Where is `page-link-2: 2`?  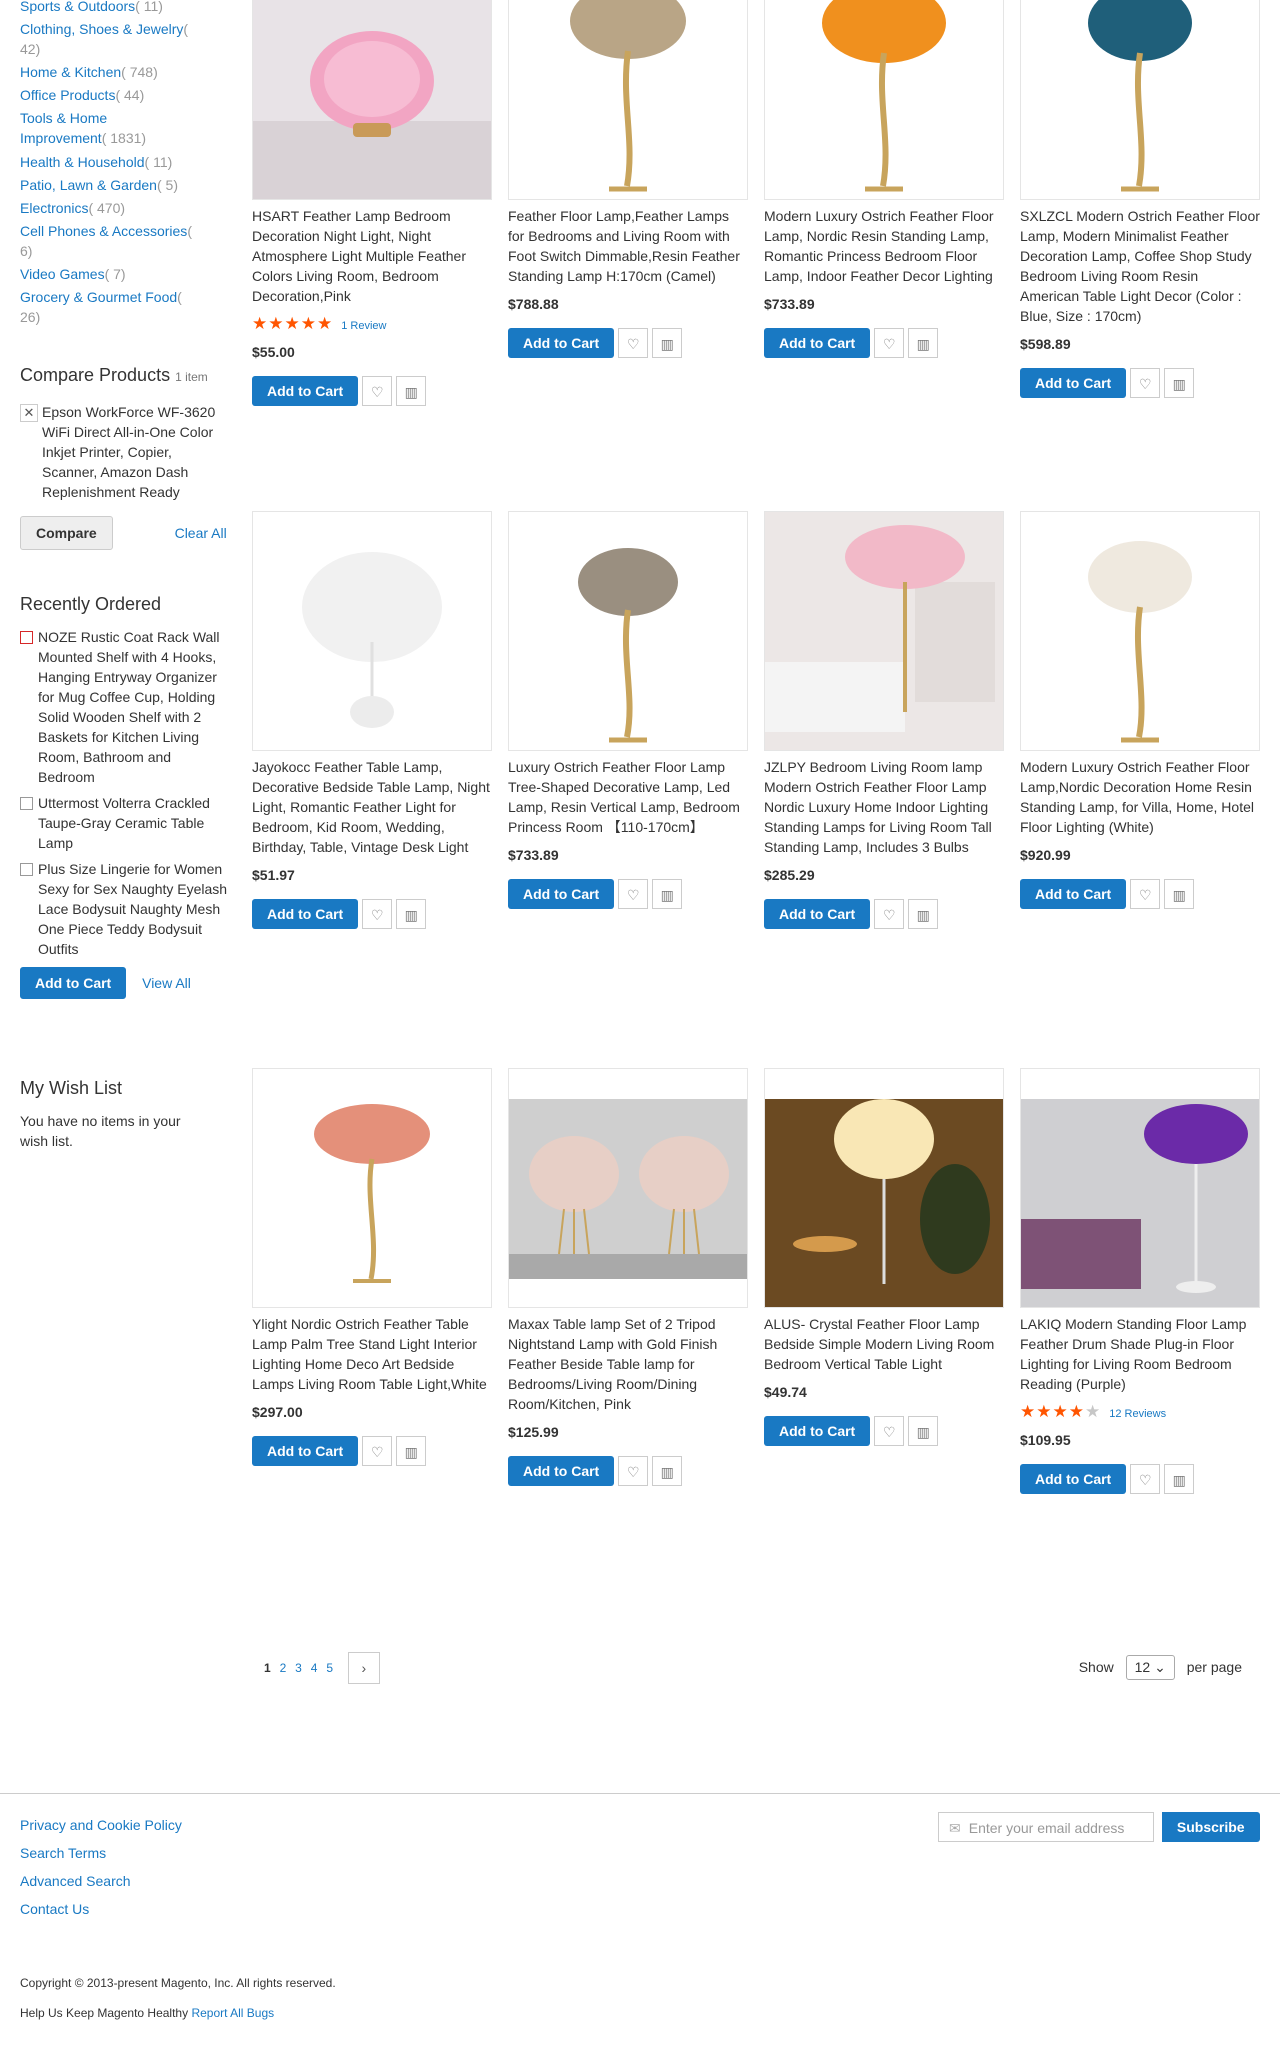
page-link-2: 2 is located at coordinates (283, 1668).